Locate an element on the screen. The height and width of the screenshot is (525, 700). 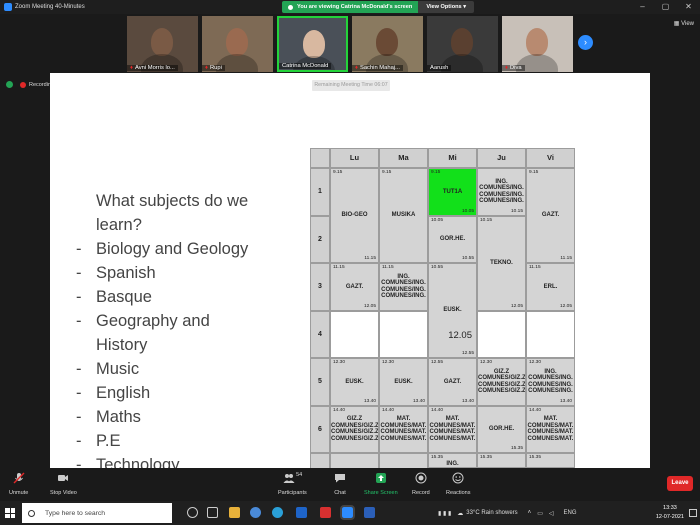
word-icon is located at coordinates (369, 512).